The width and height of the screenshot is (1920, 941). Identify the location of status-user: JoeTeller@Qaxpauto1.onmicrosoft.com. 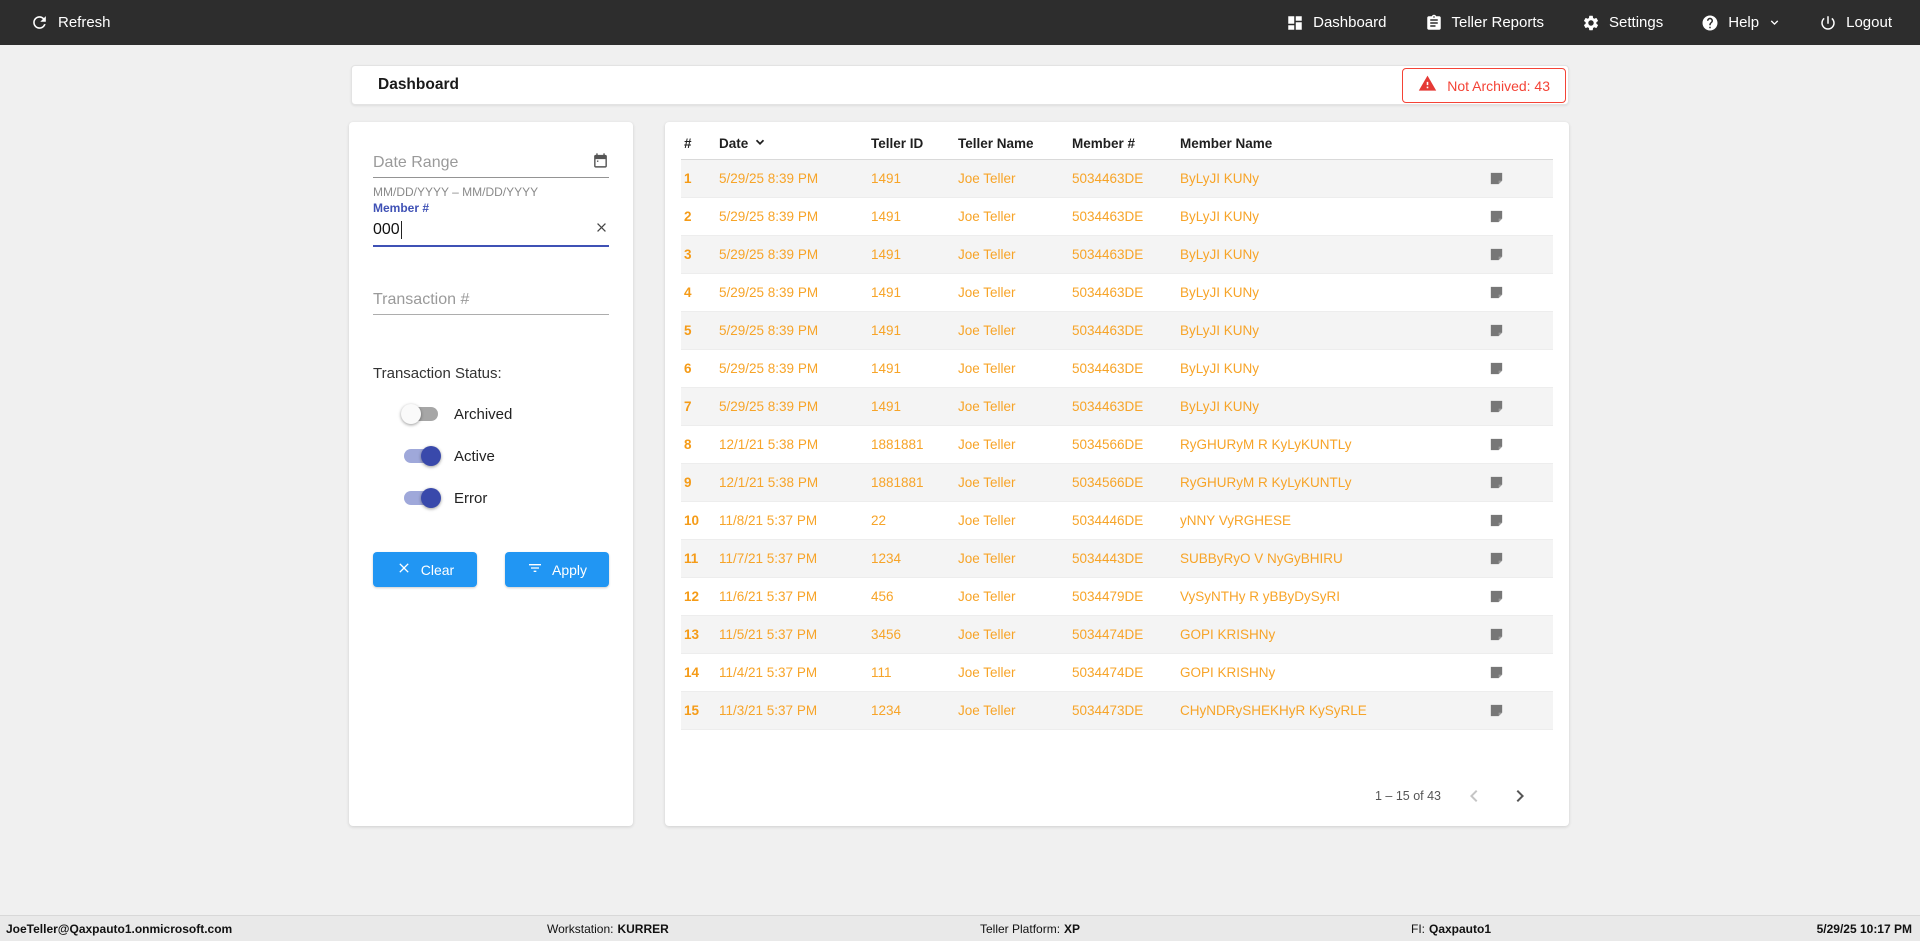
(119, 928).